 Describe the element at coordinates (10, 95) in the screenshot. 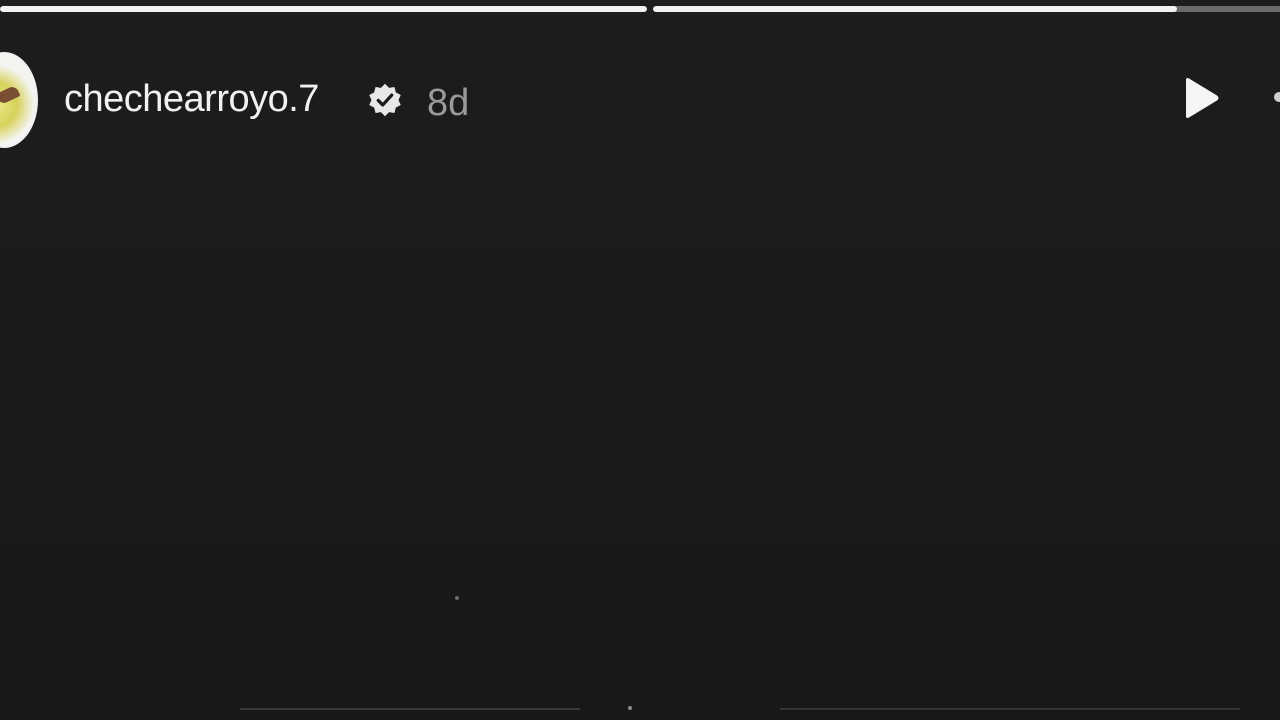

I see `avatar-image-detail` at that location.